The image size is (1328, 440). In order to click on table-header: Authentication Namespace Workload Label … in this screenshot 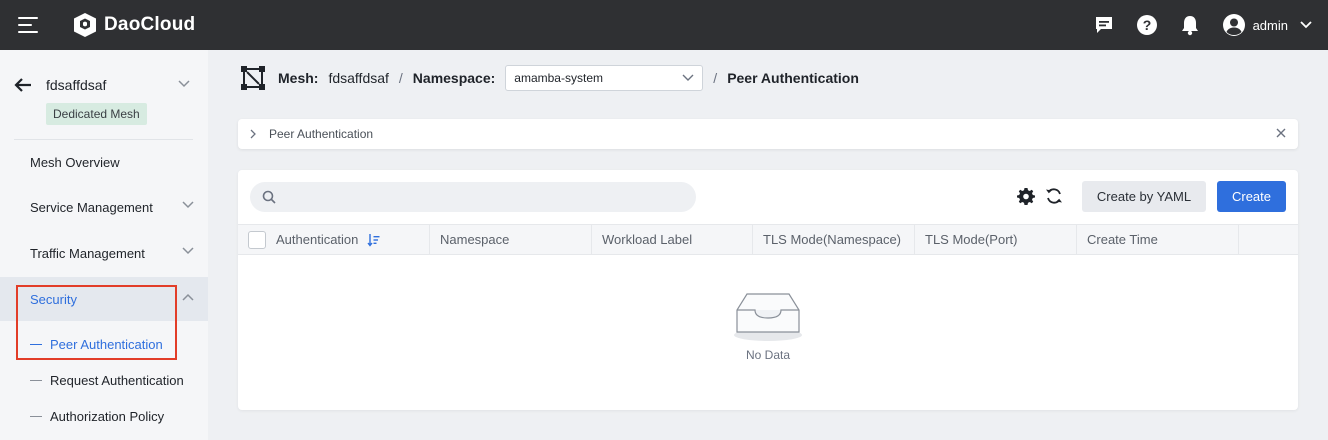, I will do `click(768, 239)`.